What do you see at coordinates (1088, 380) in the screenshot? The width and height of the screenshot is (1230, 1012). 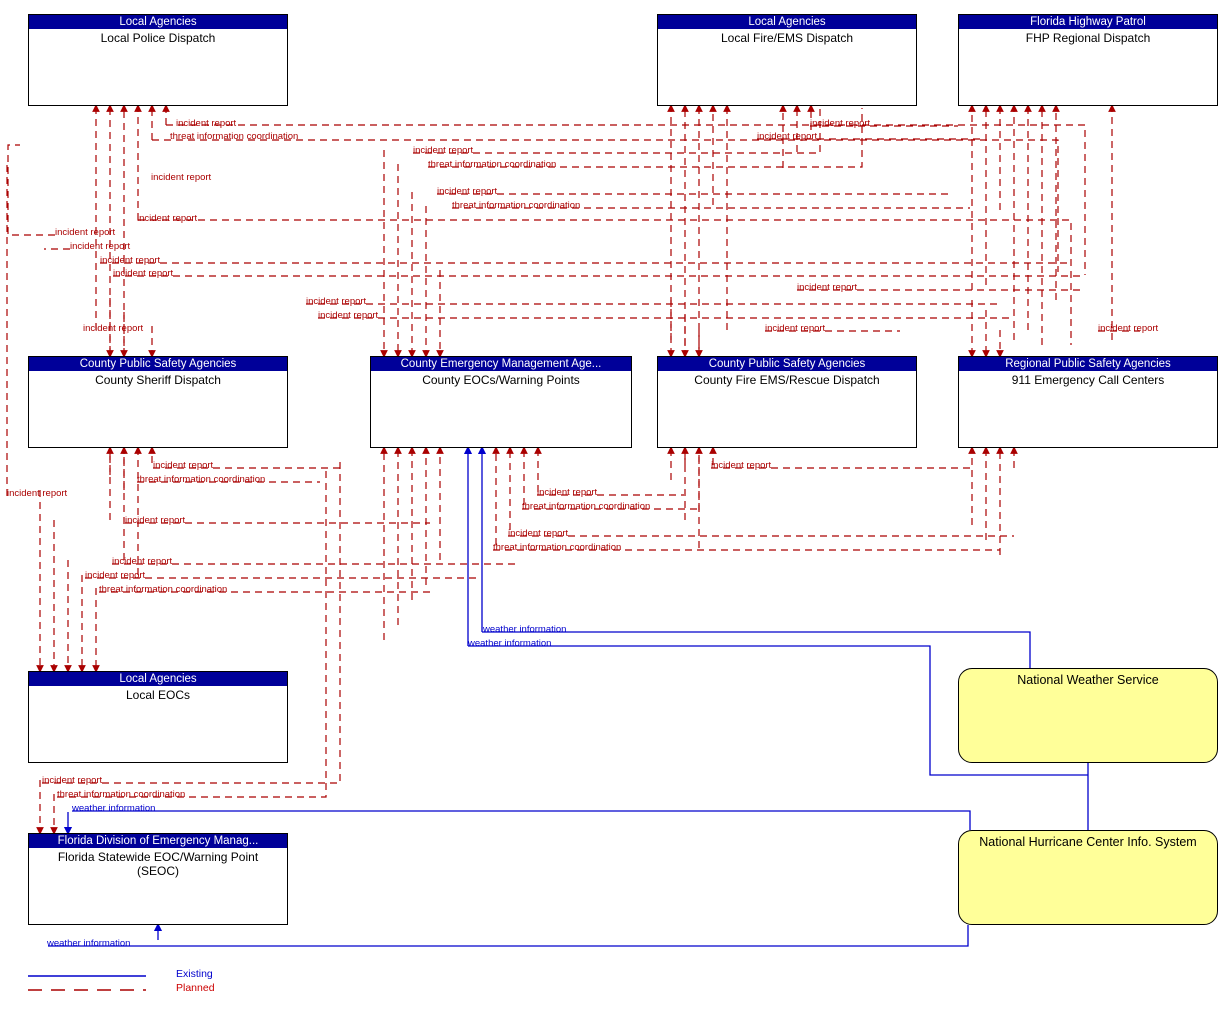 I see `element-name: 911 Emergency Call Centers` at bounding box center [1088, 380].